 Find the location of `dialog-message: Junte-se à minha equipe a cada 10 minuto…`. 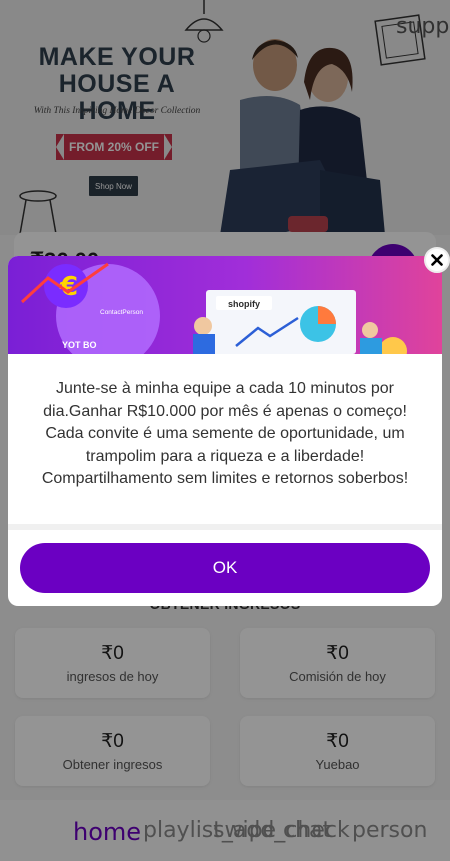

dialog-message: Junte-se à minha equipe a cada 10 minuto… is located at coordinates (225, 433).